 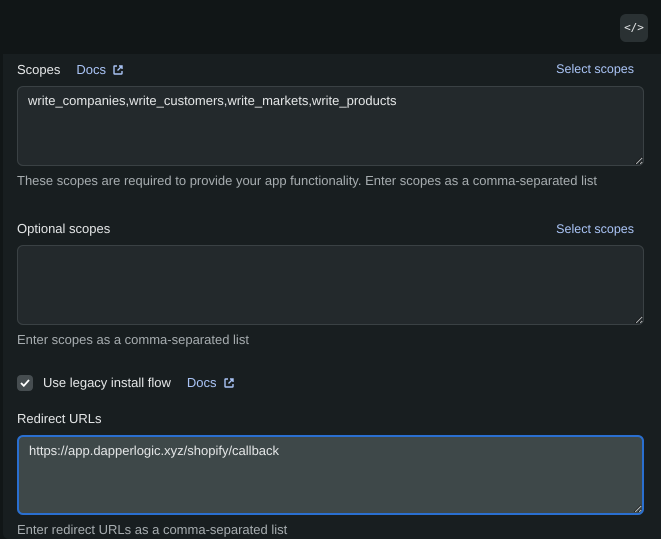 I want to click on checkbox, so click(x=25, y=382).